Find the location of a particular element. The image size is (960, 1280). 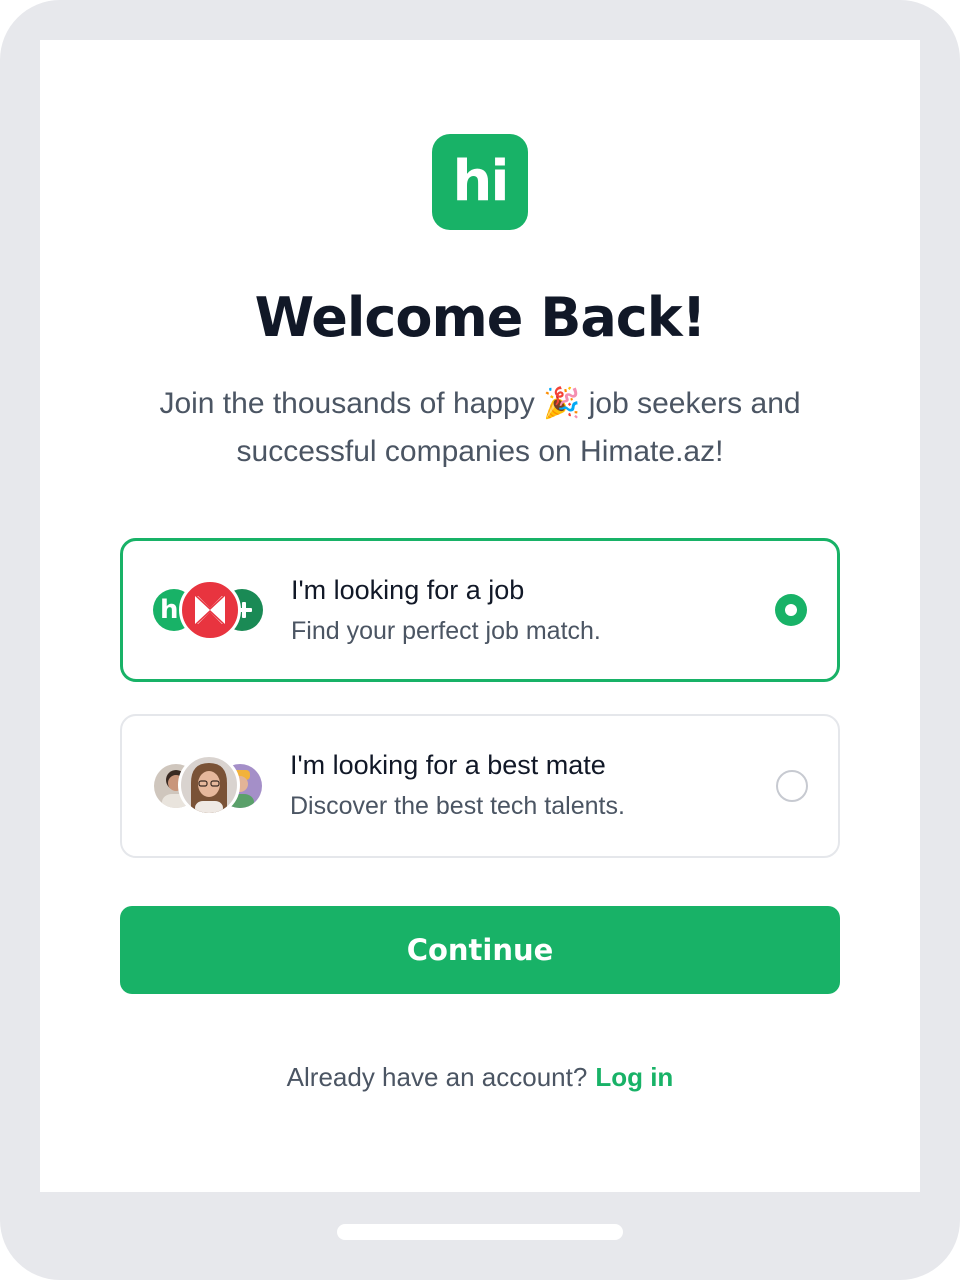

option-job-title: I'm looking for a job is located at coordinates (408, 590).